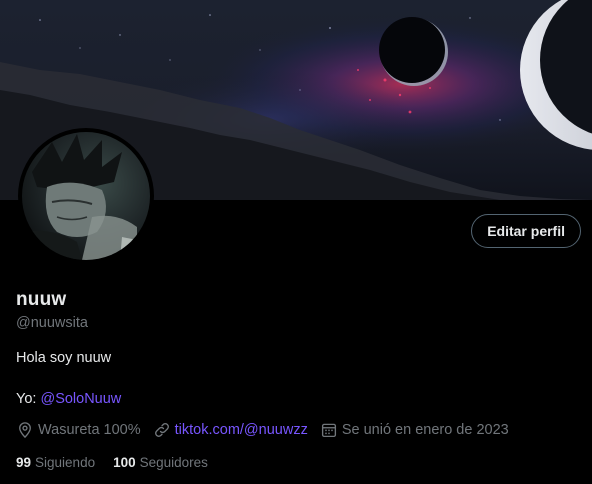  I want to click on following-link: 99 Siguiendo, so click(55, 462).